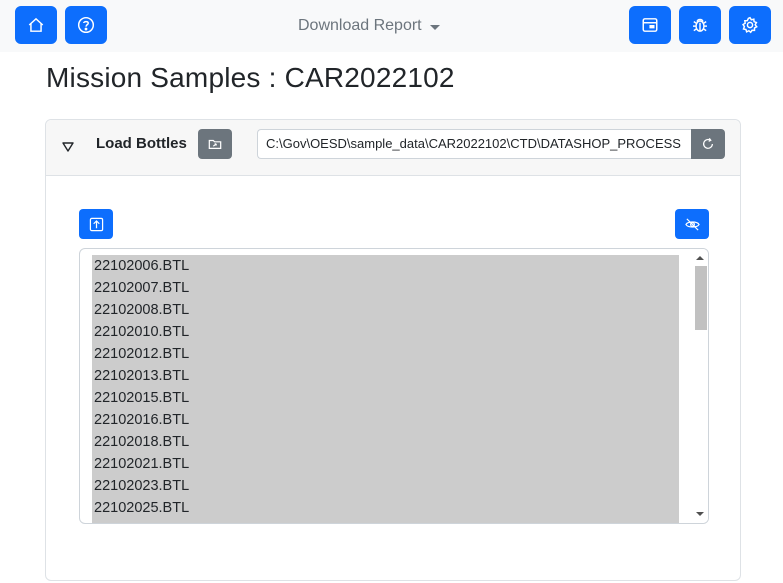  What do you see at coordinates (68, 147) in the screenshot?
I see `collapse-toggle-icon` at bounding box center [68, 147].